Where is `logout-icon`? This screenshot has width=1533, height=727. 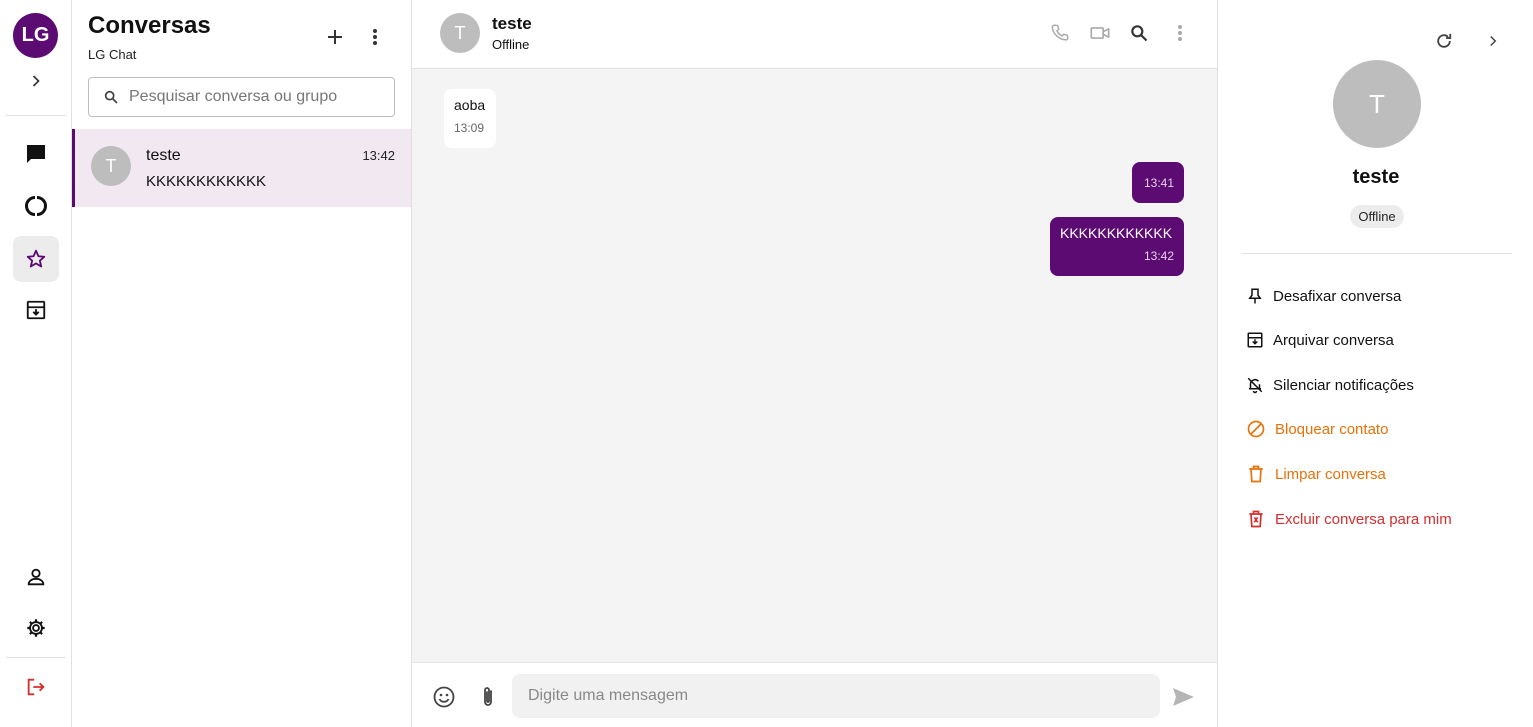 logout-icon is located at coordinates (36, 687).